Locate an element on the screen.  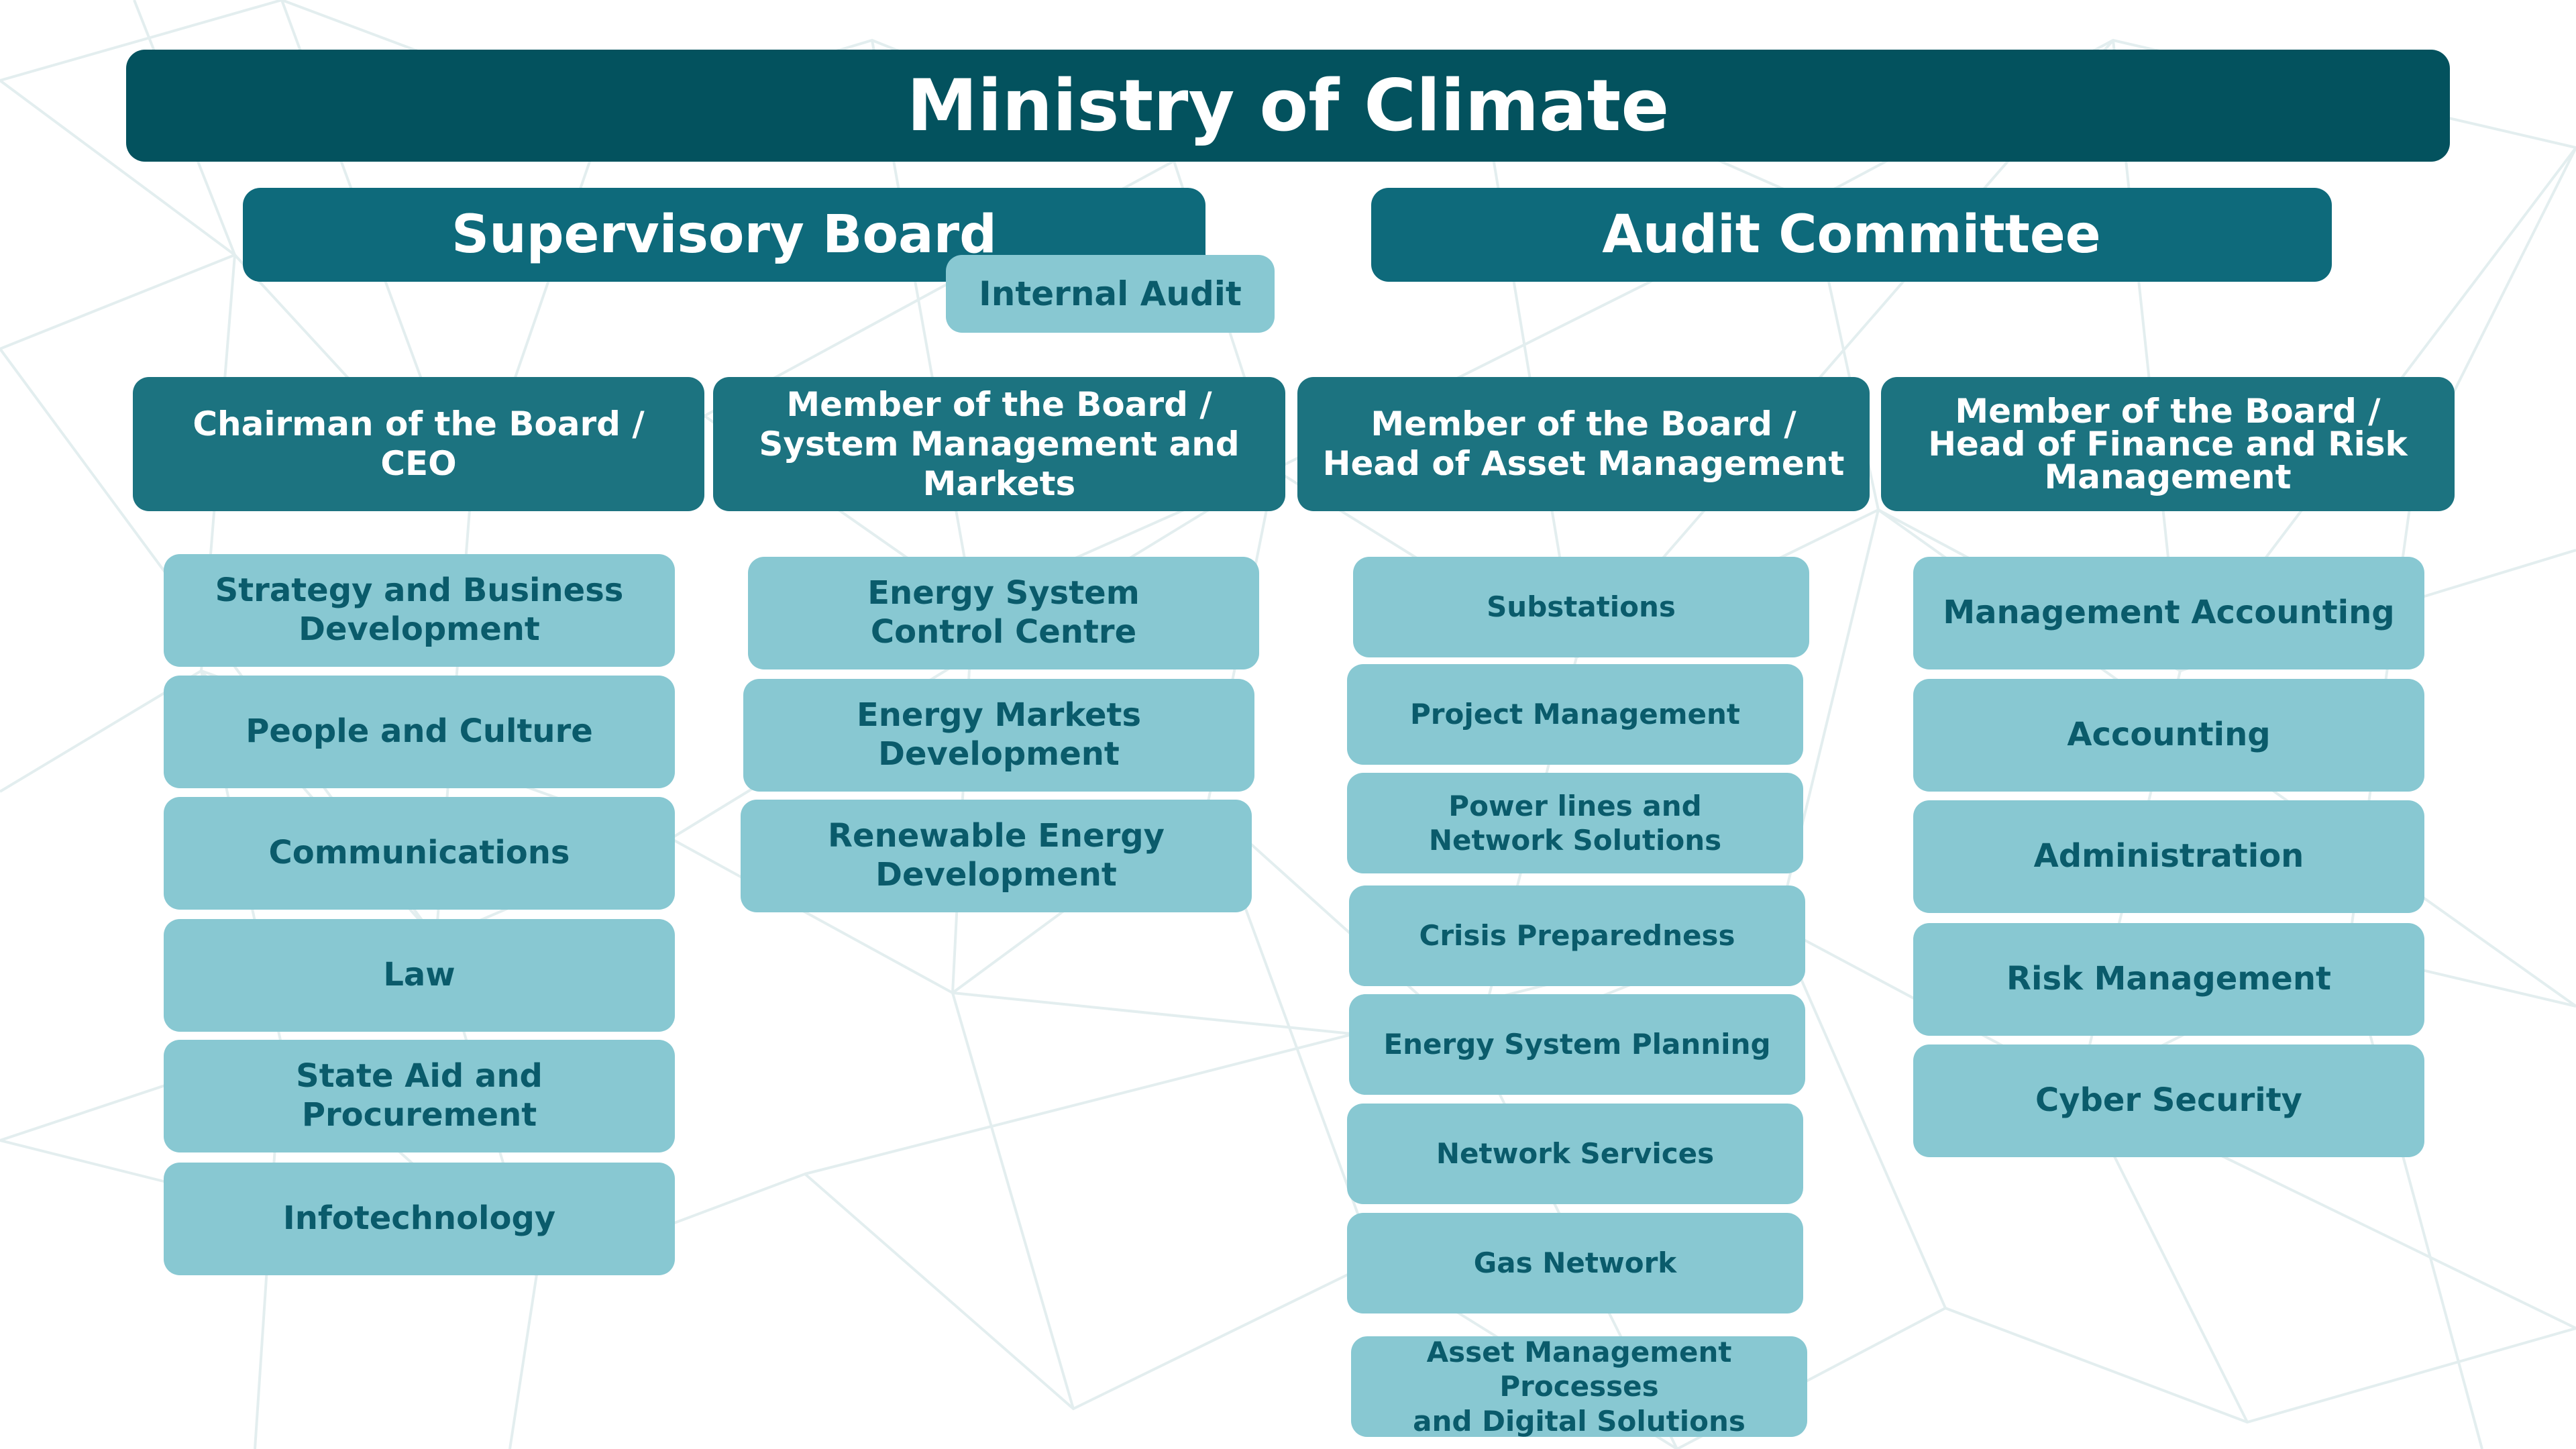
dept-administration: Administration is located at coordinates (2168, 856).